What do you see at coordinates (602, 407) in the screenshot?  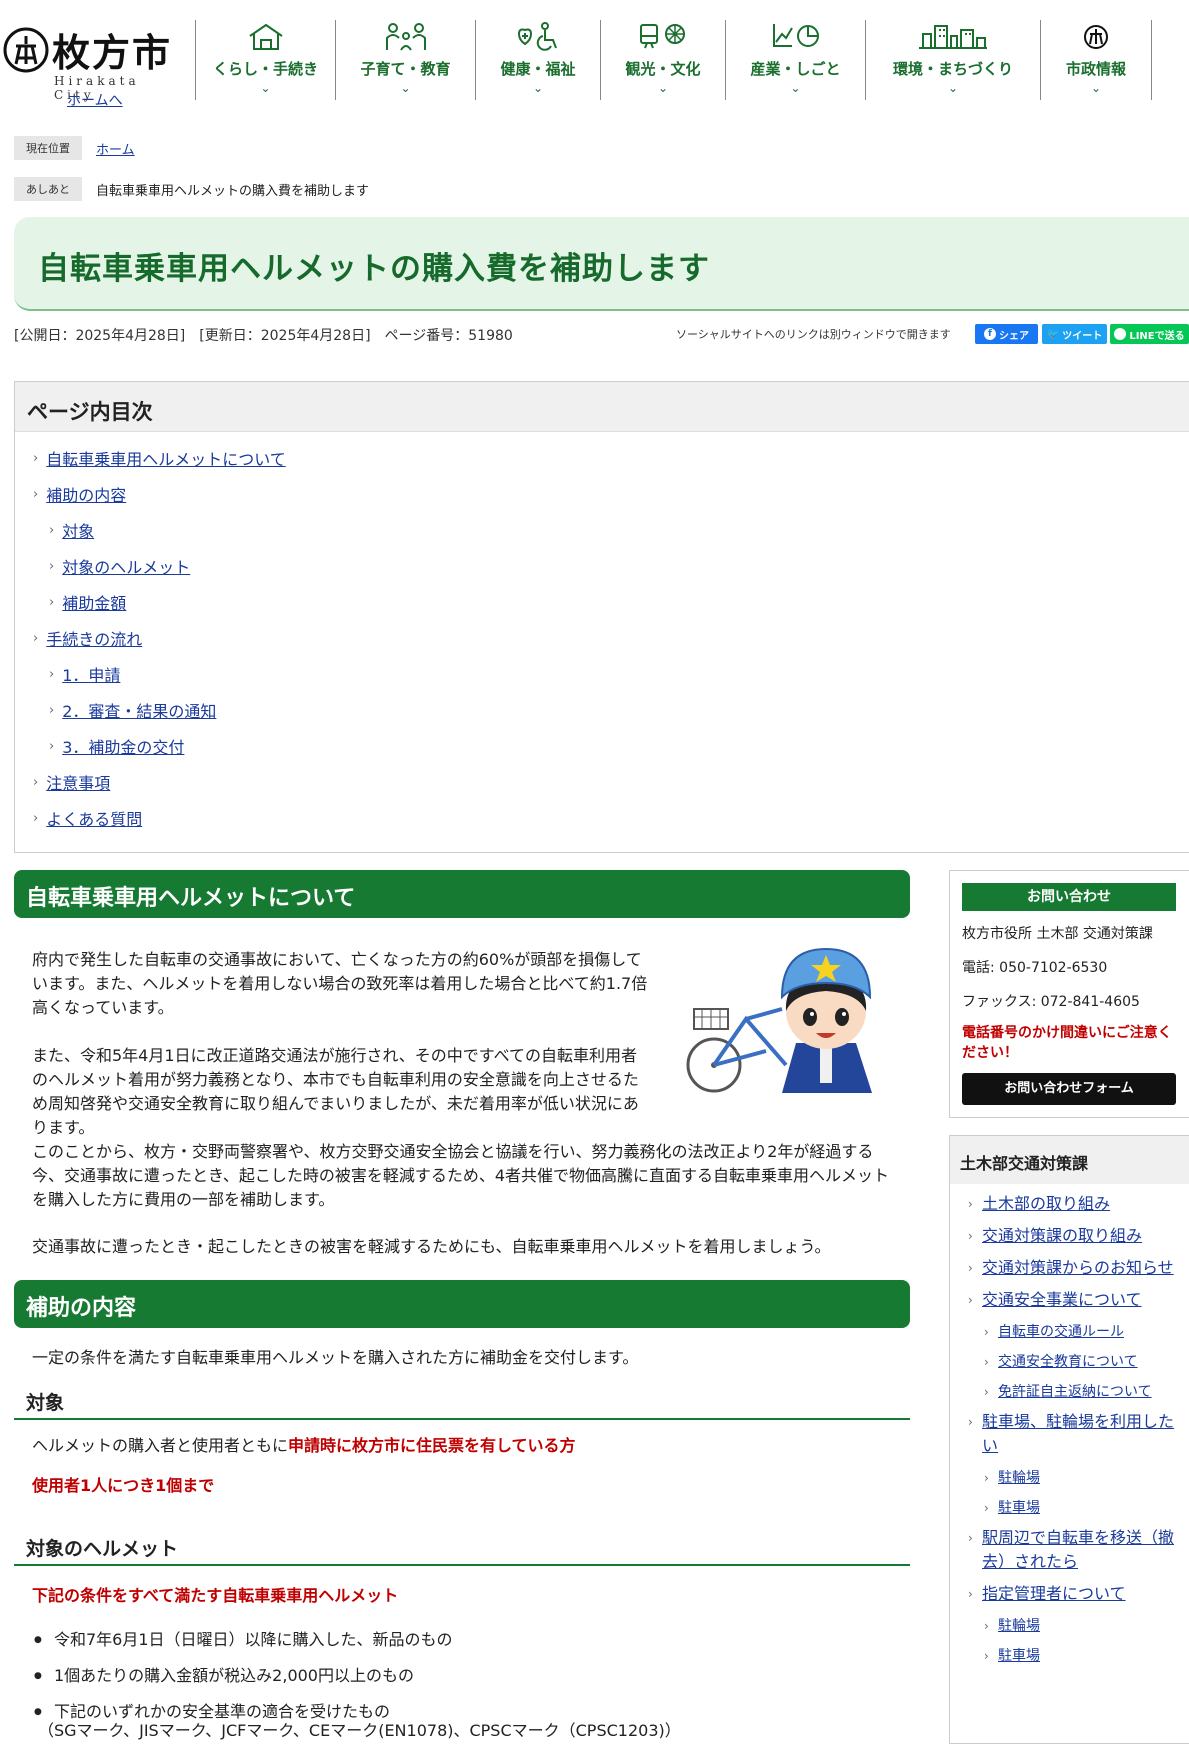 I see `toc-heading: ページ内目次` at bounding box center [602, 407].